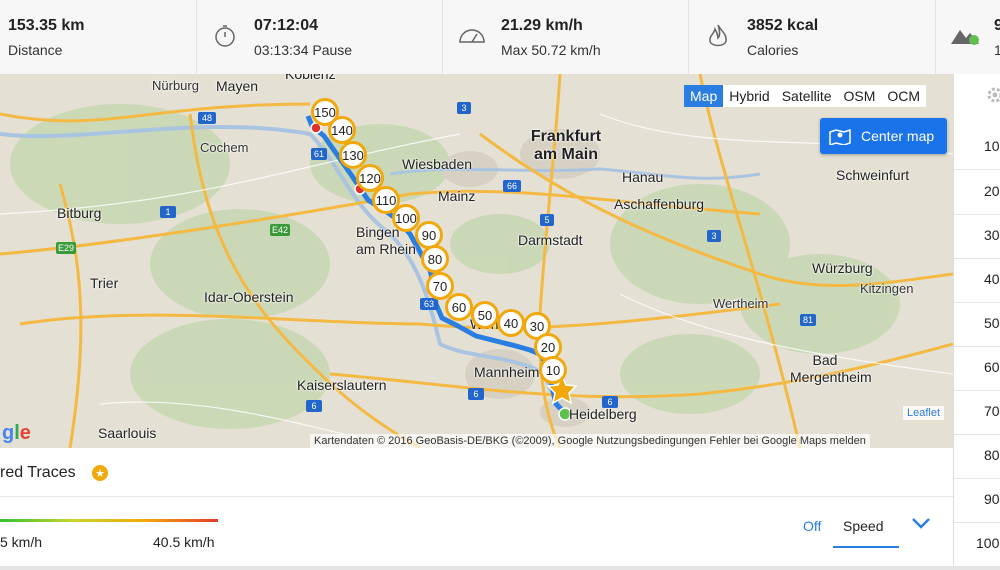  I want to click on map-type-hybrid: Hybrid, so click(749, 96).